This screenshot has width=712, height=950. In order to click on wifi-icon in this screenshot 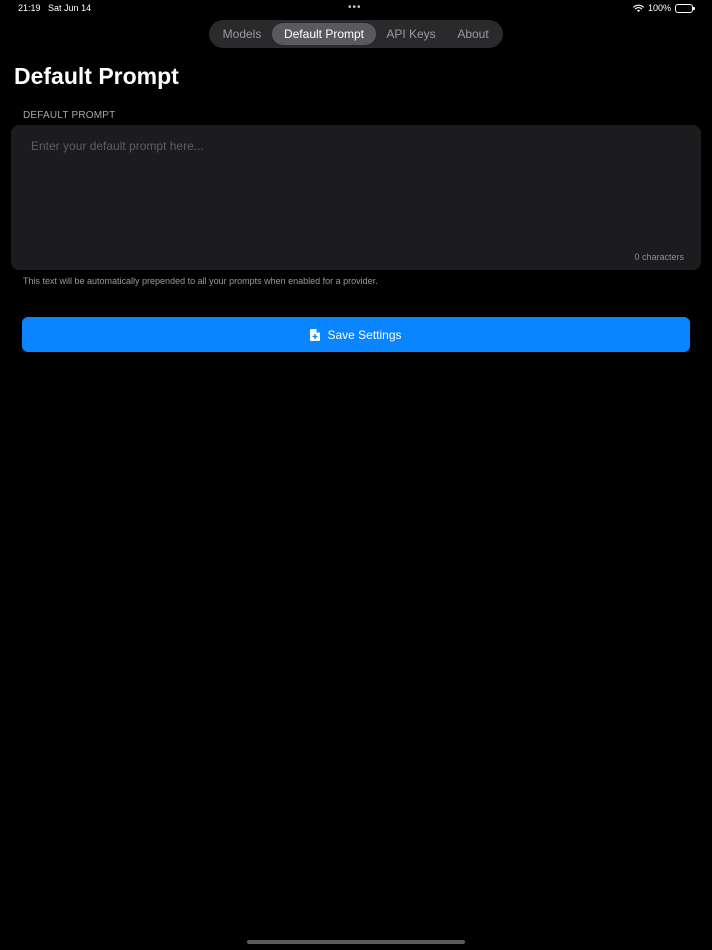, I will do `click(638, 8)`.